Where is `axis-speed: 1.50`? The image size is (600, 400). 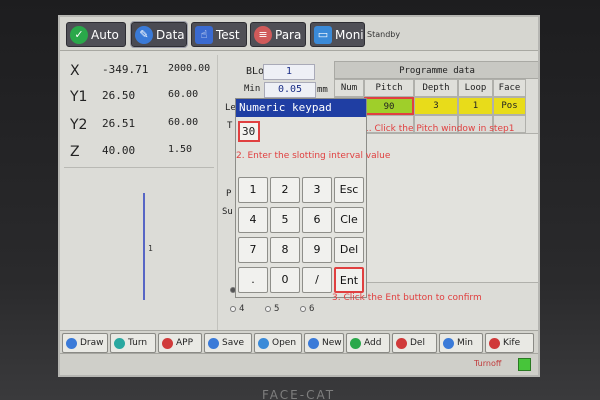 axis-speed: 1.50 is located at coordinates (180, 149).